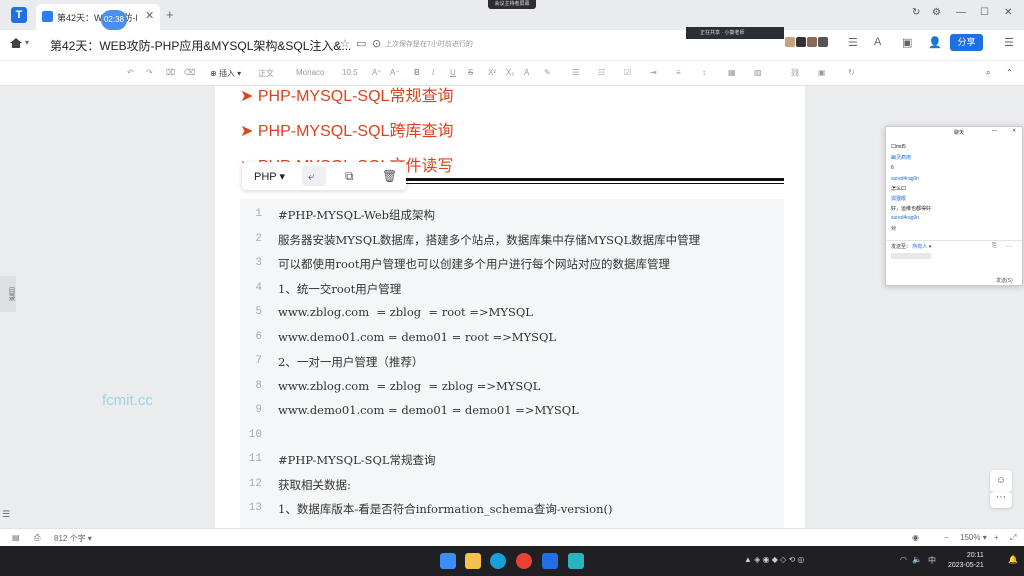  I want to click on code-line: 11 #PHP-MYSQL-SQL常规查询, so click(512, 460).